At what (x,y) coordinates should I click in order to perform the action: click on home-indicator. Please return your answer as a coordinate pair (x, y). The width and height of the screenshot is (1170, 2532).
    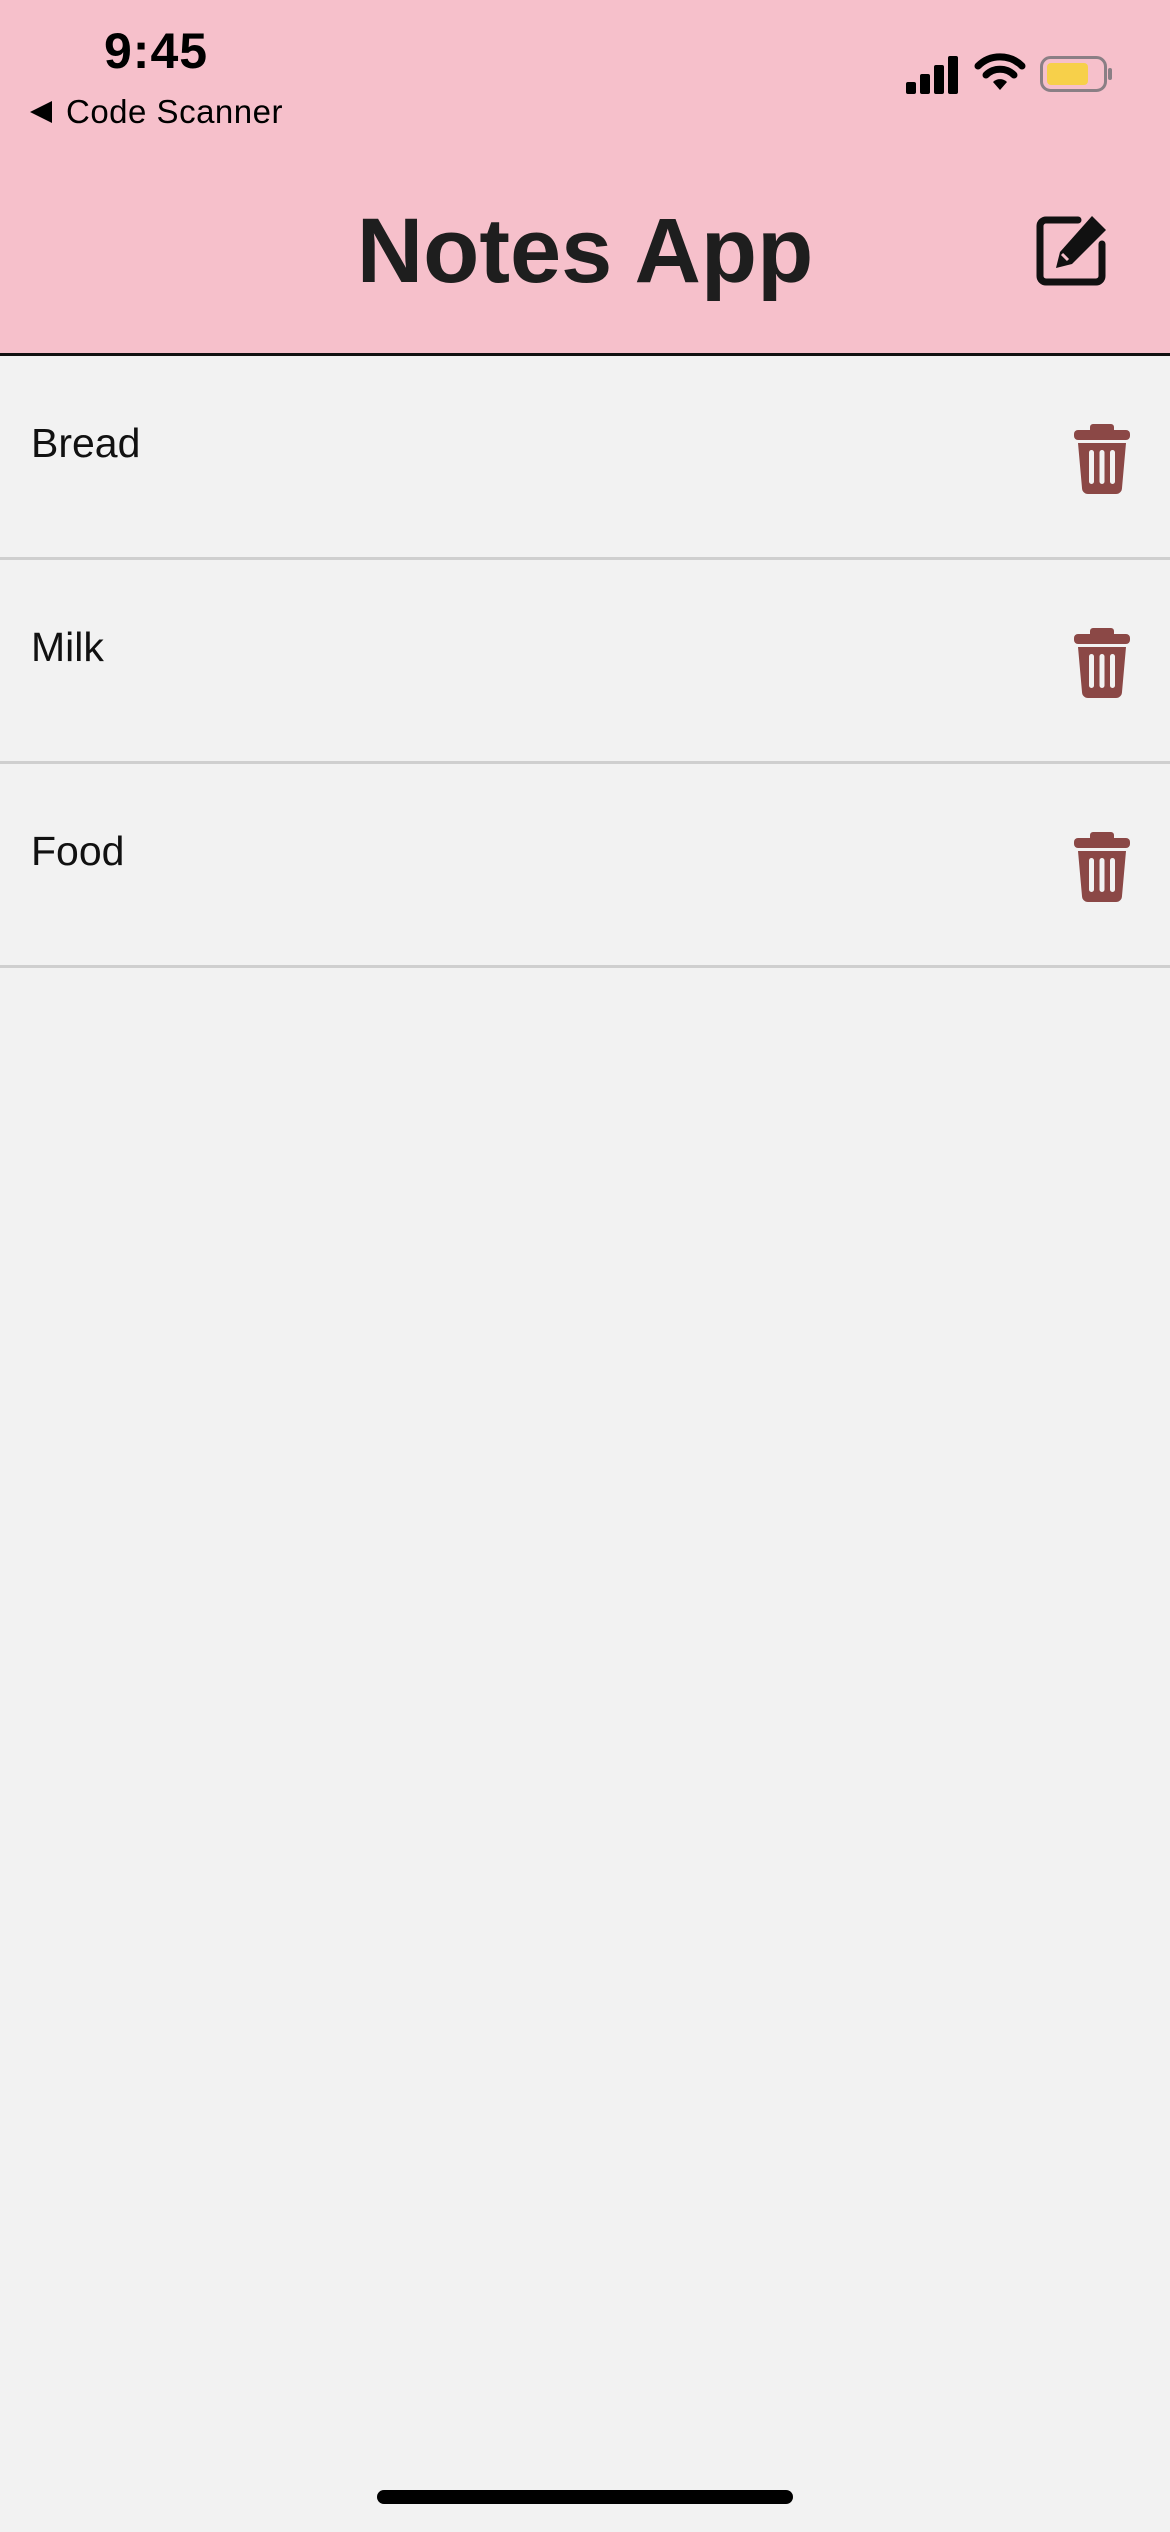
    Looking at the image, I should click on (585, 2497).